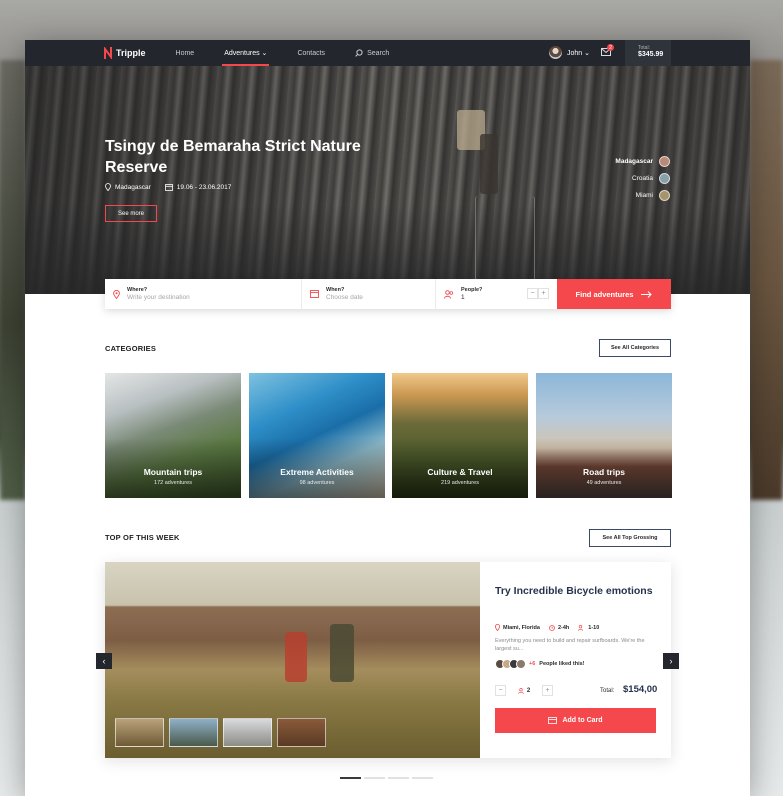  I want to click on add-to-card-button: Add to Card, so click(575, 720).